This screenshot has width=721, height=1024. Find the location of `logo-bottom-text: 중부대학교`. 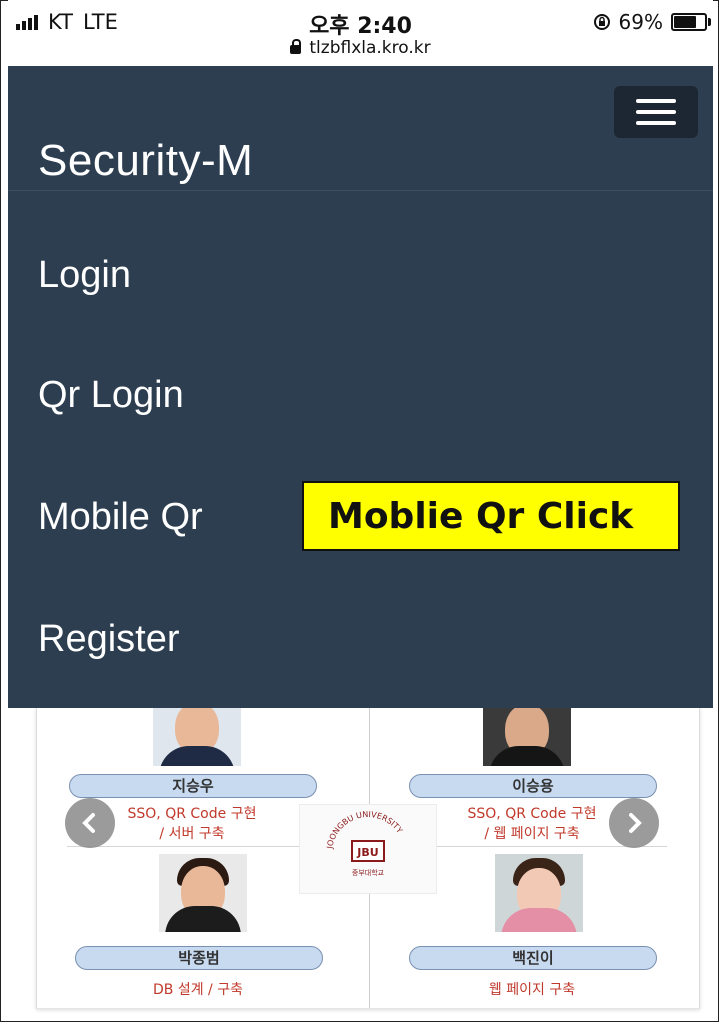

logo-bottom-text: 중부대학교 is located at coordinates (368, 872).